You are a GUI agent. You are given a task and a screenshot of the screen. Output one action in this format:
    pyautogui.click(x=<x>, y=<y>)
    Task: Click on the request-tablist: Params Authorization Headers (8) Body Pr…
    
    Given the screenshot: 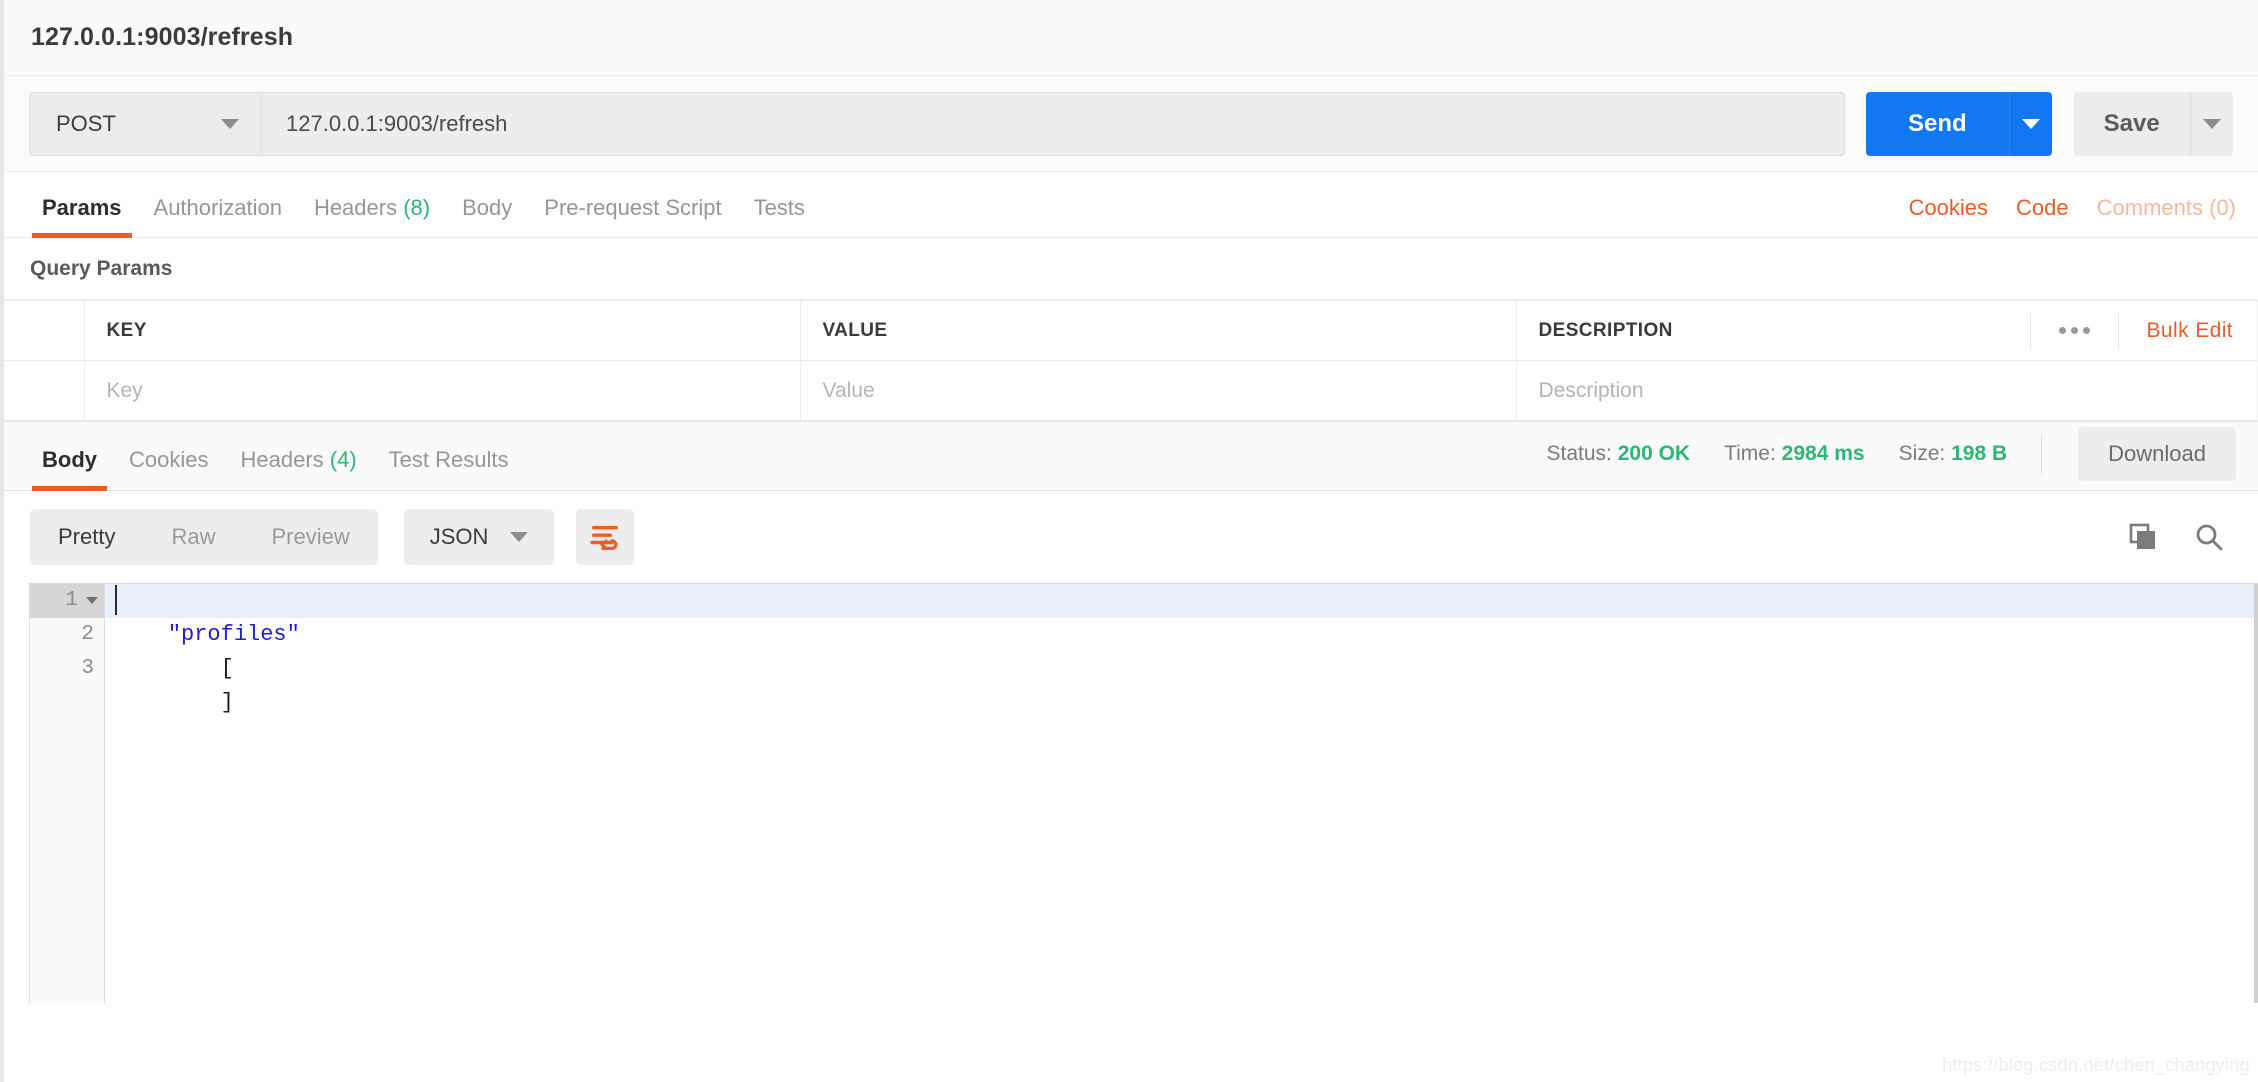 What is the action you would take?
    pyautogui.click(x=423, y=205)
    